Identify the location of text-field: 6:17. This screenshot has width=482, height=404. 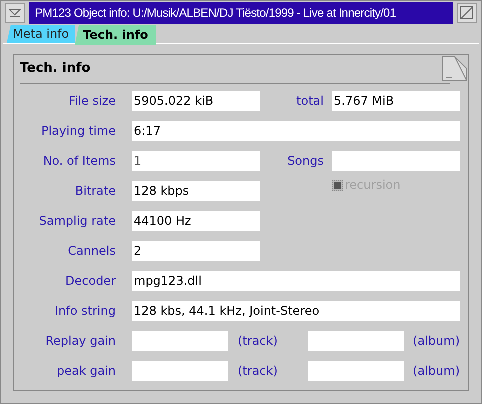
(296, 131).